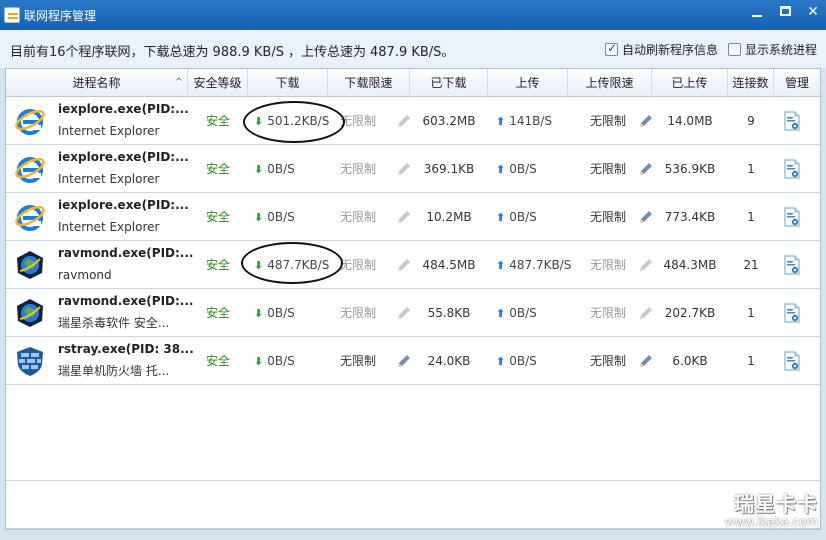  What do you see at coordinates (781, 50) in the screenshot?
I see `show-system-label: 显示系统进程` at bounding box center [781, 50].